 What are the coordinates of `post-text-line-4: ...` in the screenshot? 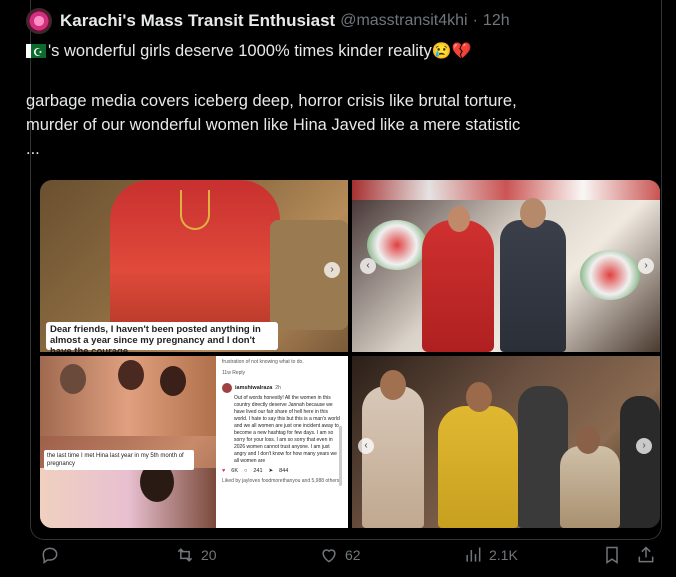 It's located at (33, 149).